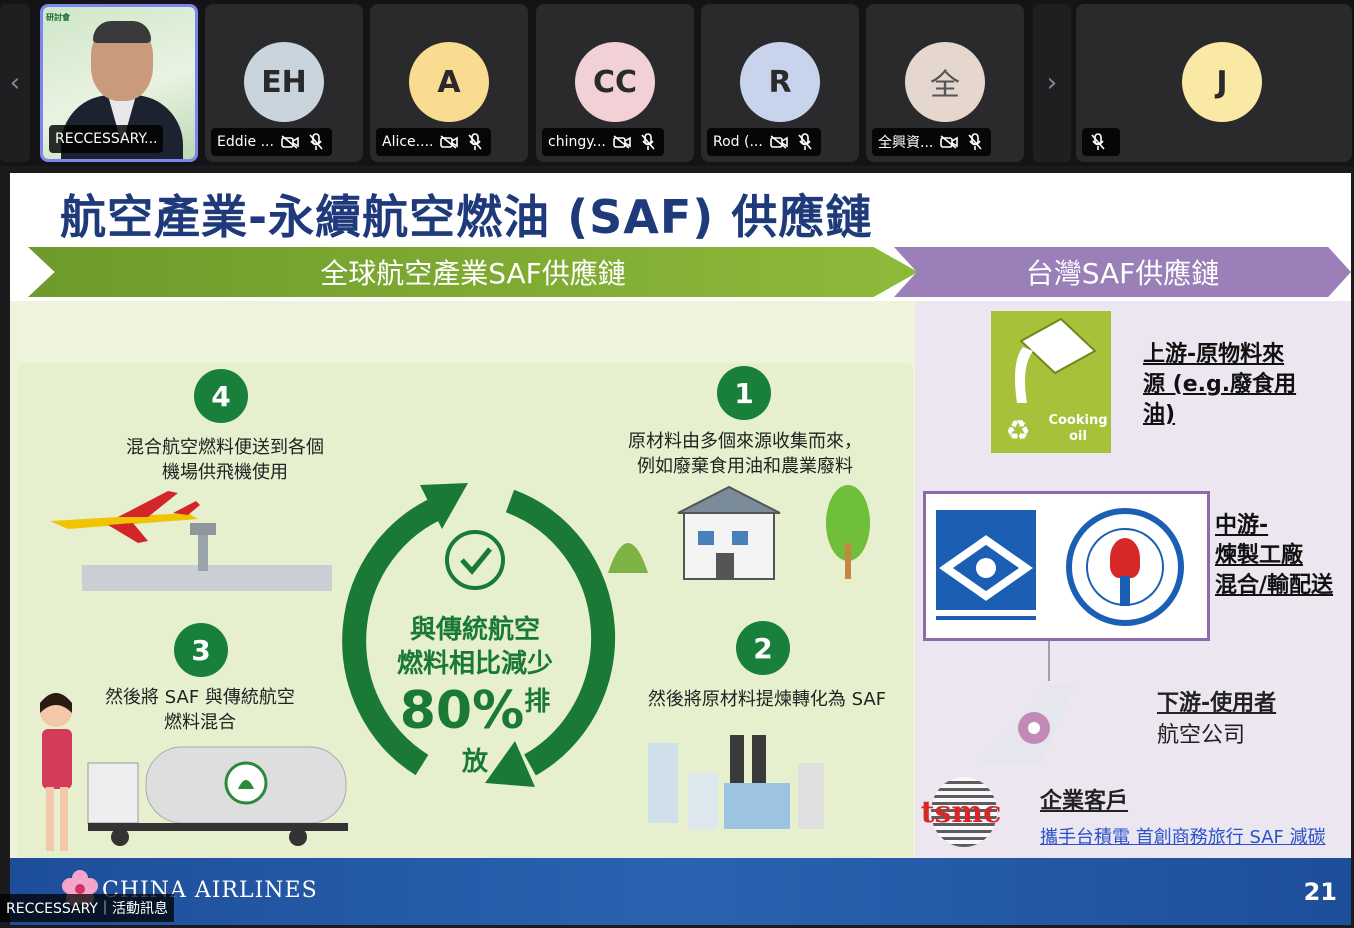  I want to click on tsmc-logo-text: tsmc, so click(961, 812).